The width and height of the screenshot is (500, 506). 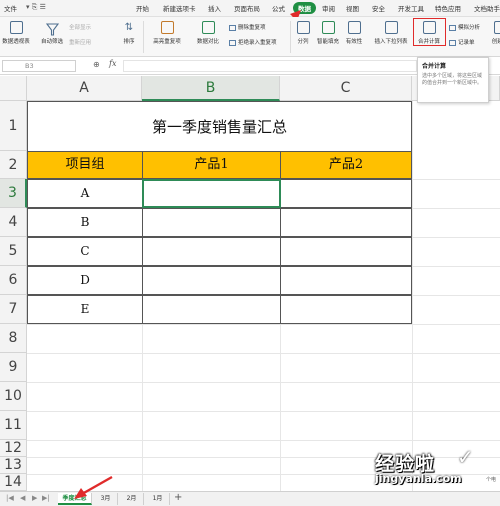 I want to click on highlight-duplicates-button: 高亮重复项, so click(x=167, y=32).